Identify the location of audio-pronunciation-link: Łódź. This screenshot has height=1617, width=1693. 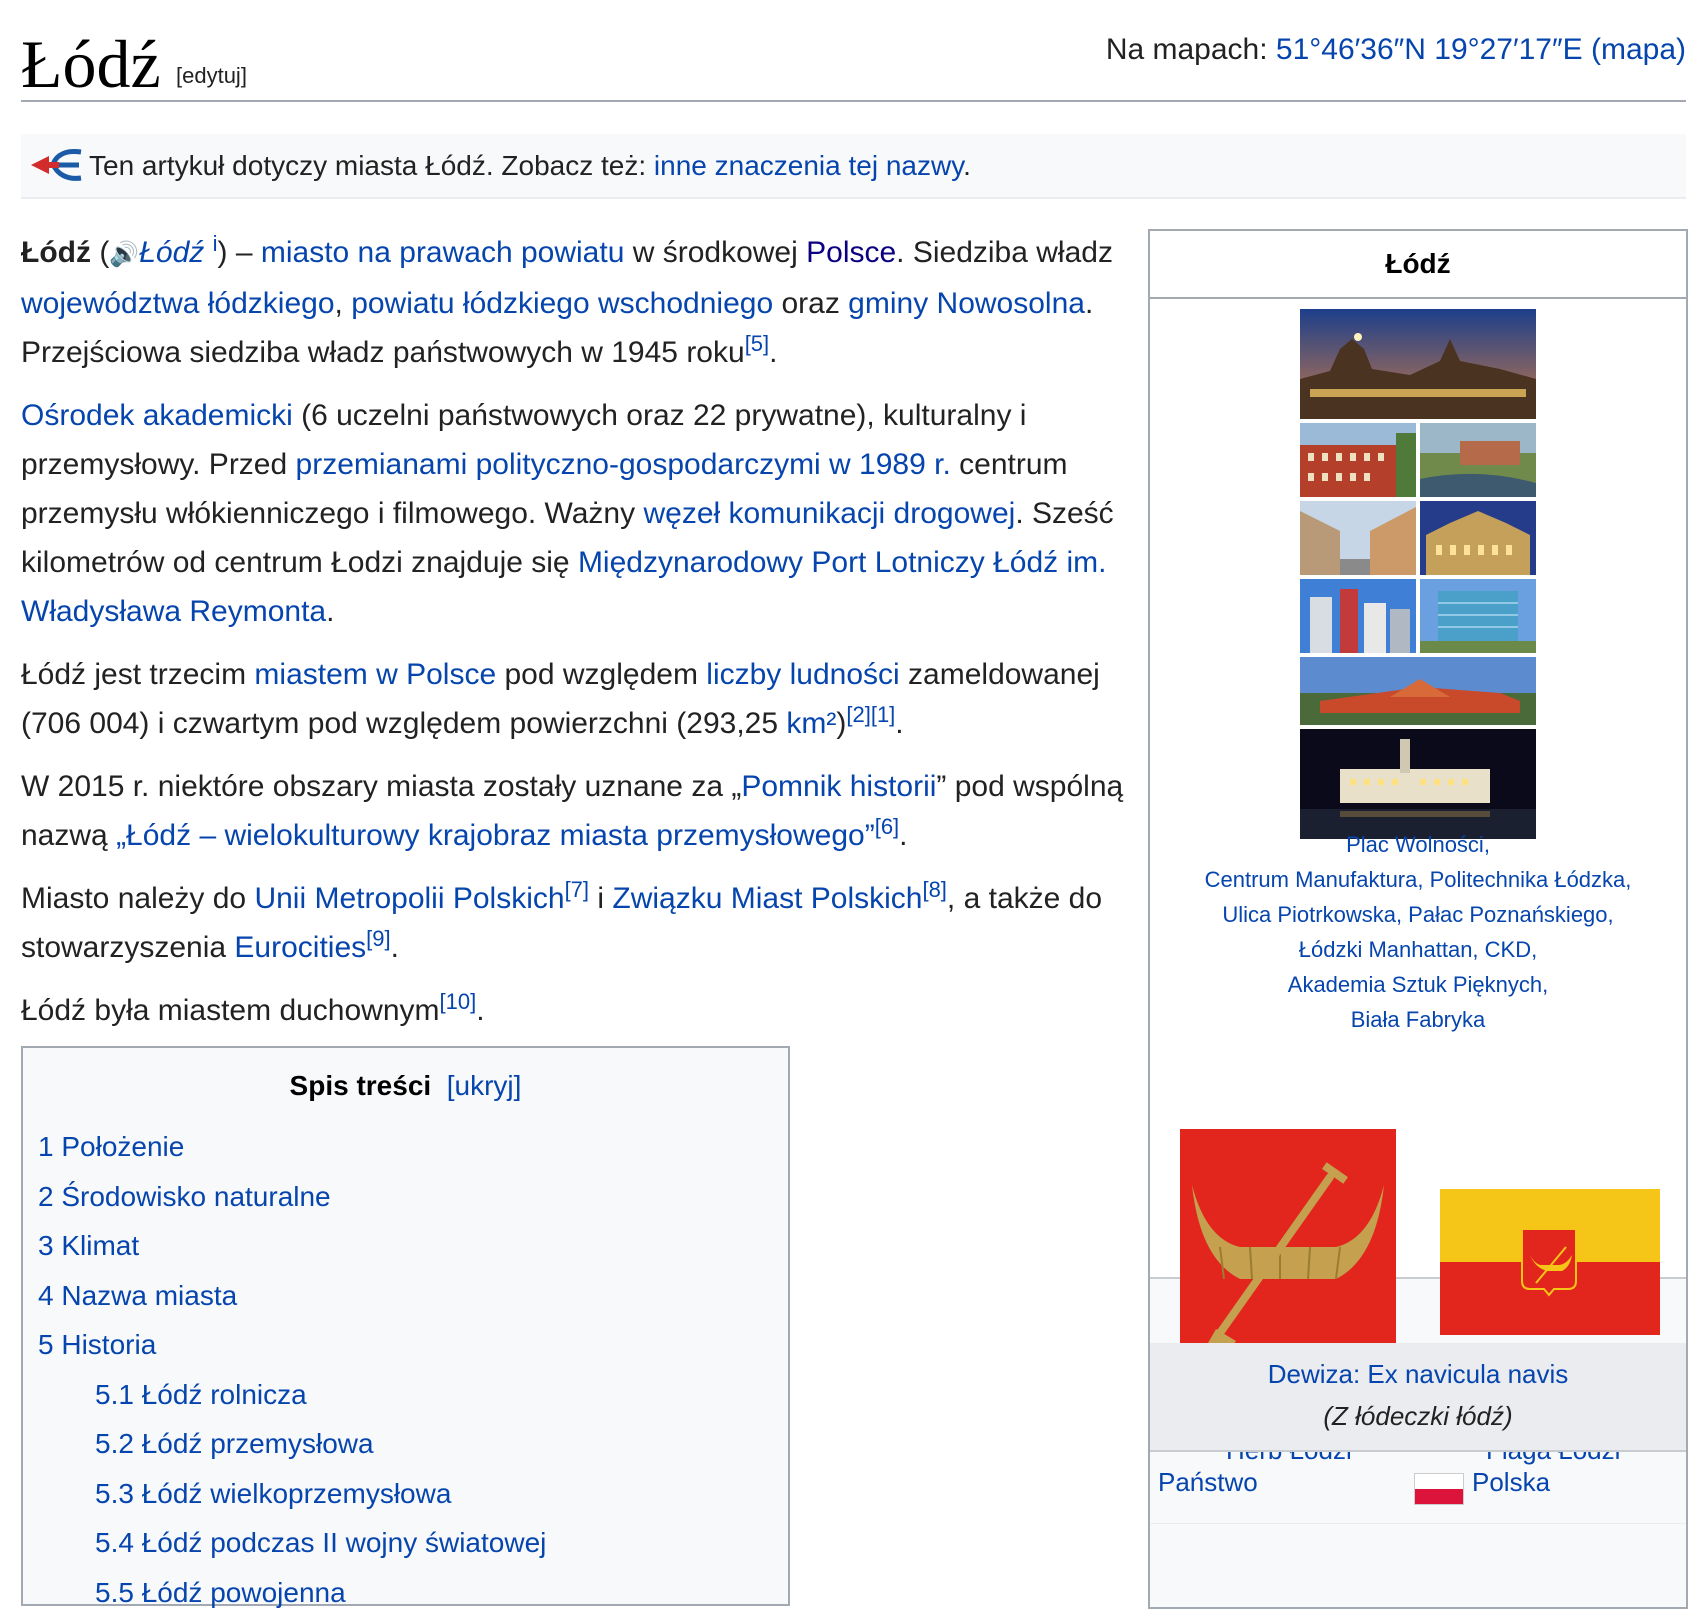
(171, 252).